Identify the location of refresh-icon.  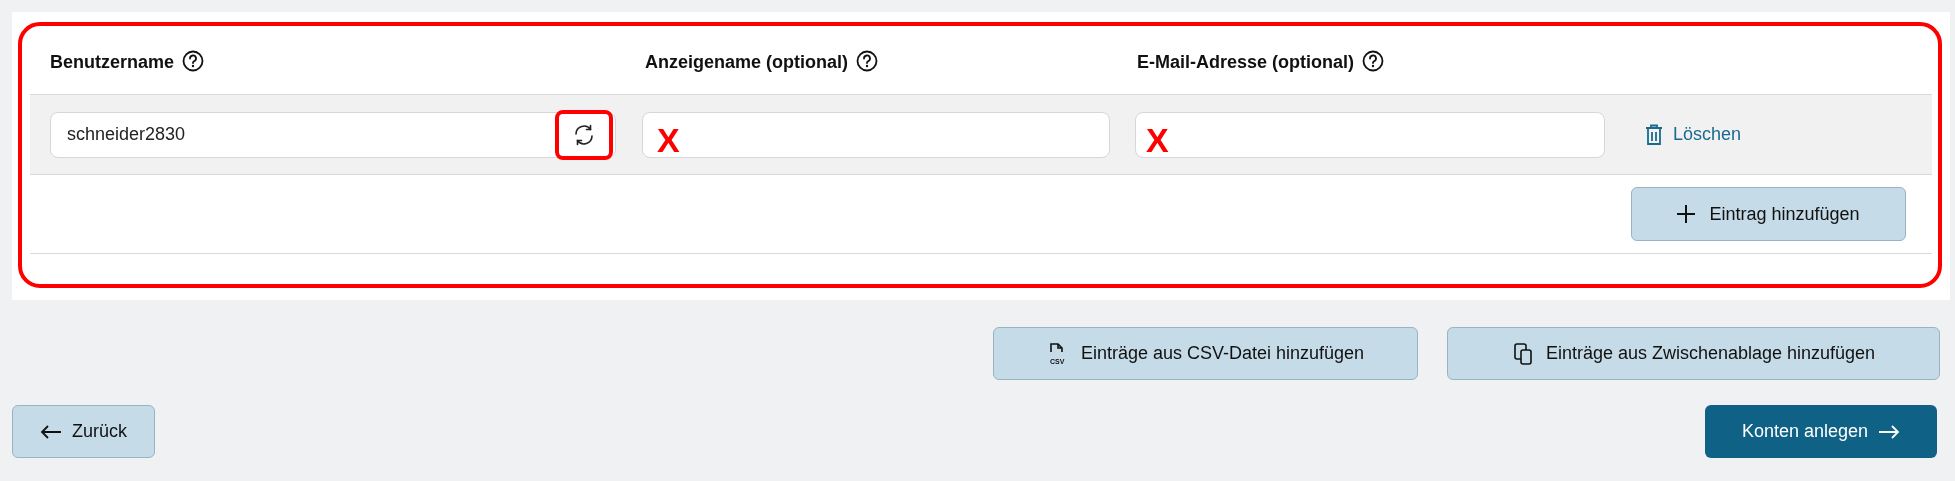
(584, 134).